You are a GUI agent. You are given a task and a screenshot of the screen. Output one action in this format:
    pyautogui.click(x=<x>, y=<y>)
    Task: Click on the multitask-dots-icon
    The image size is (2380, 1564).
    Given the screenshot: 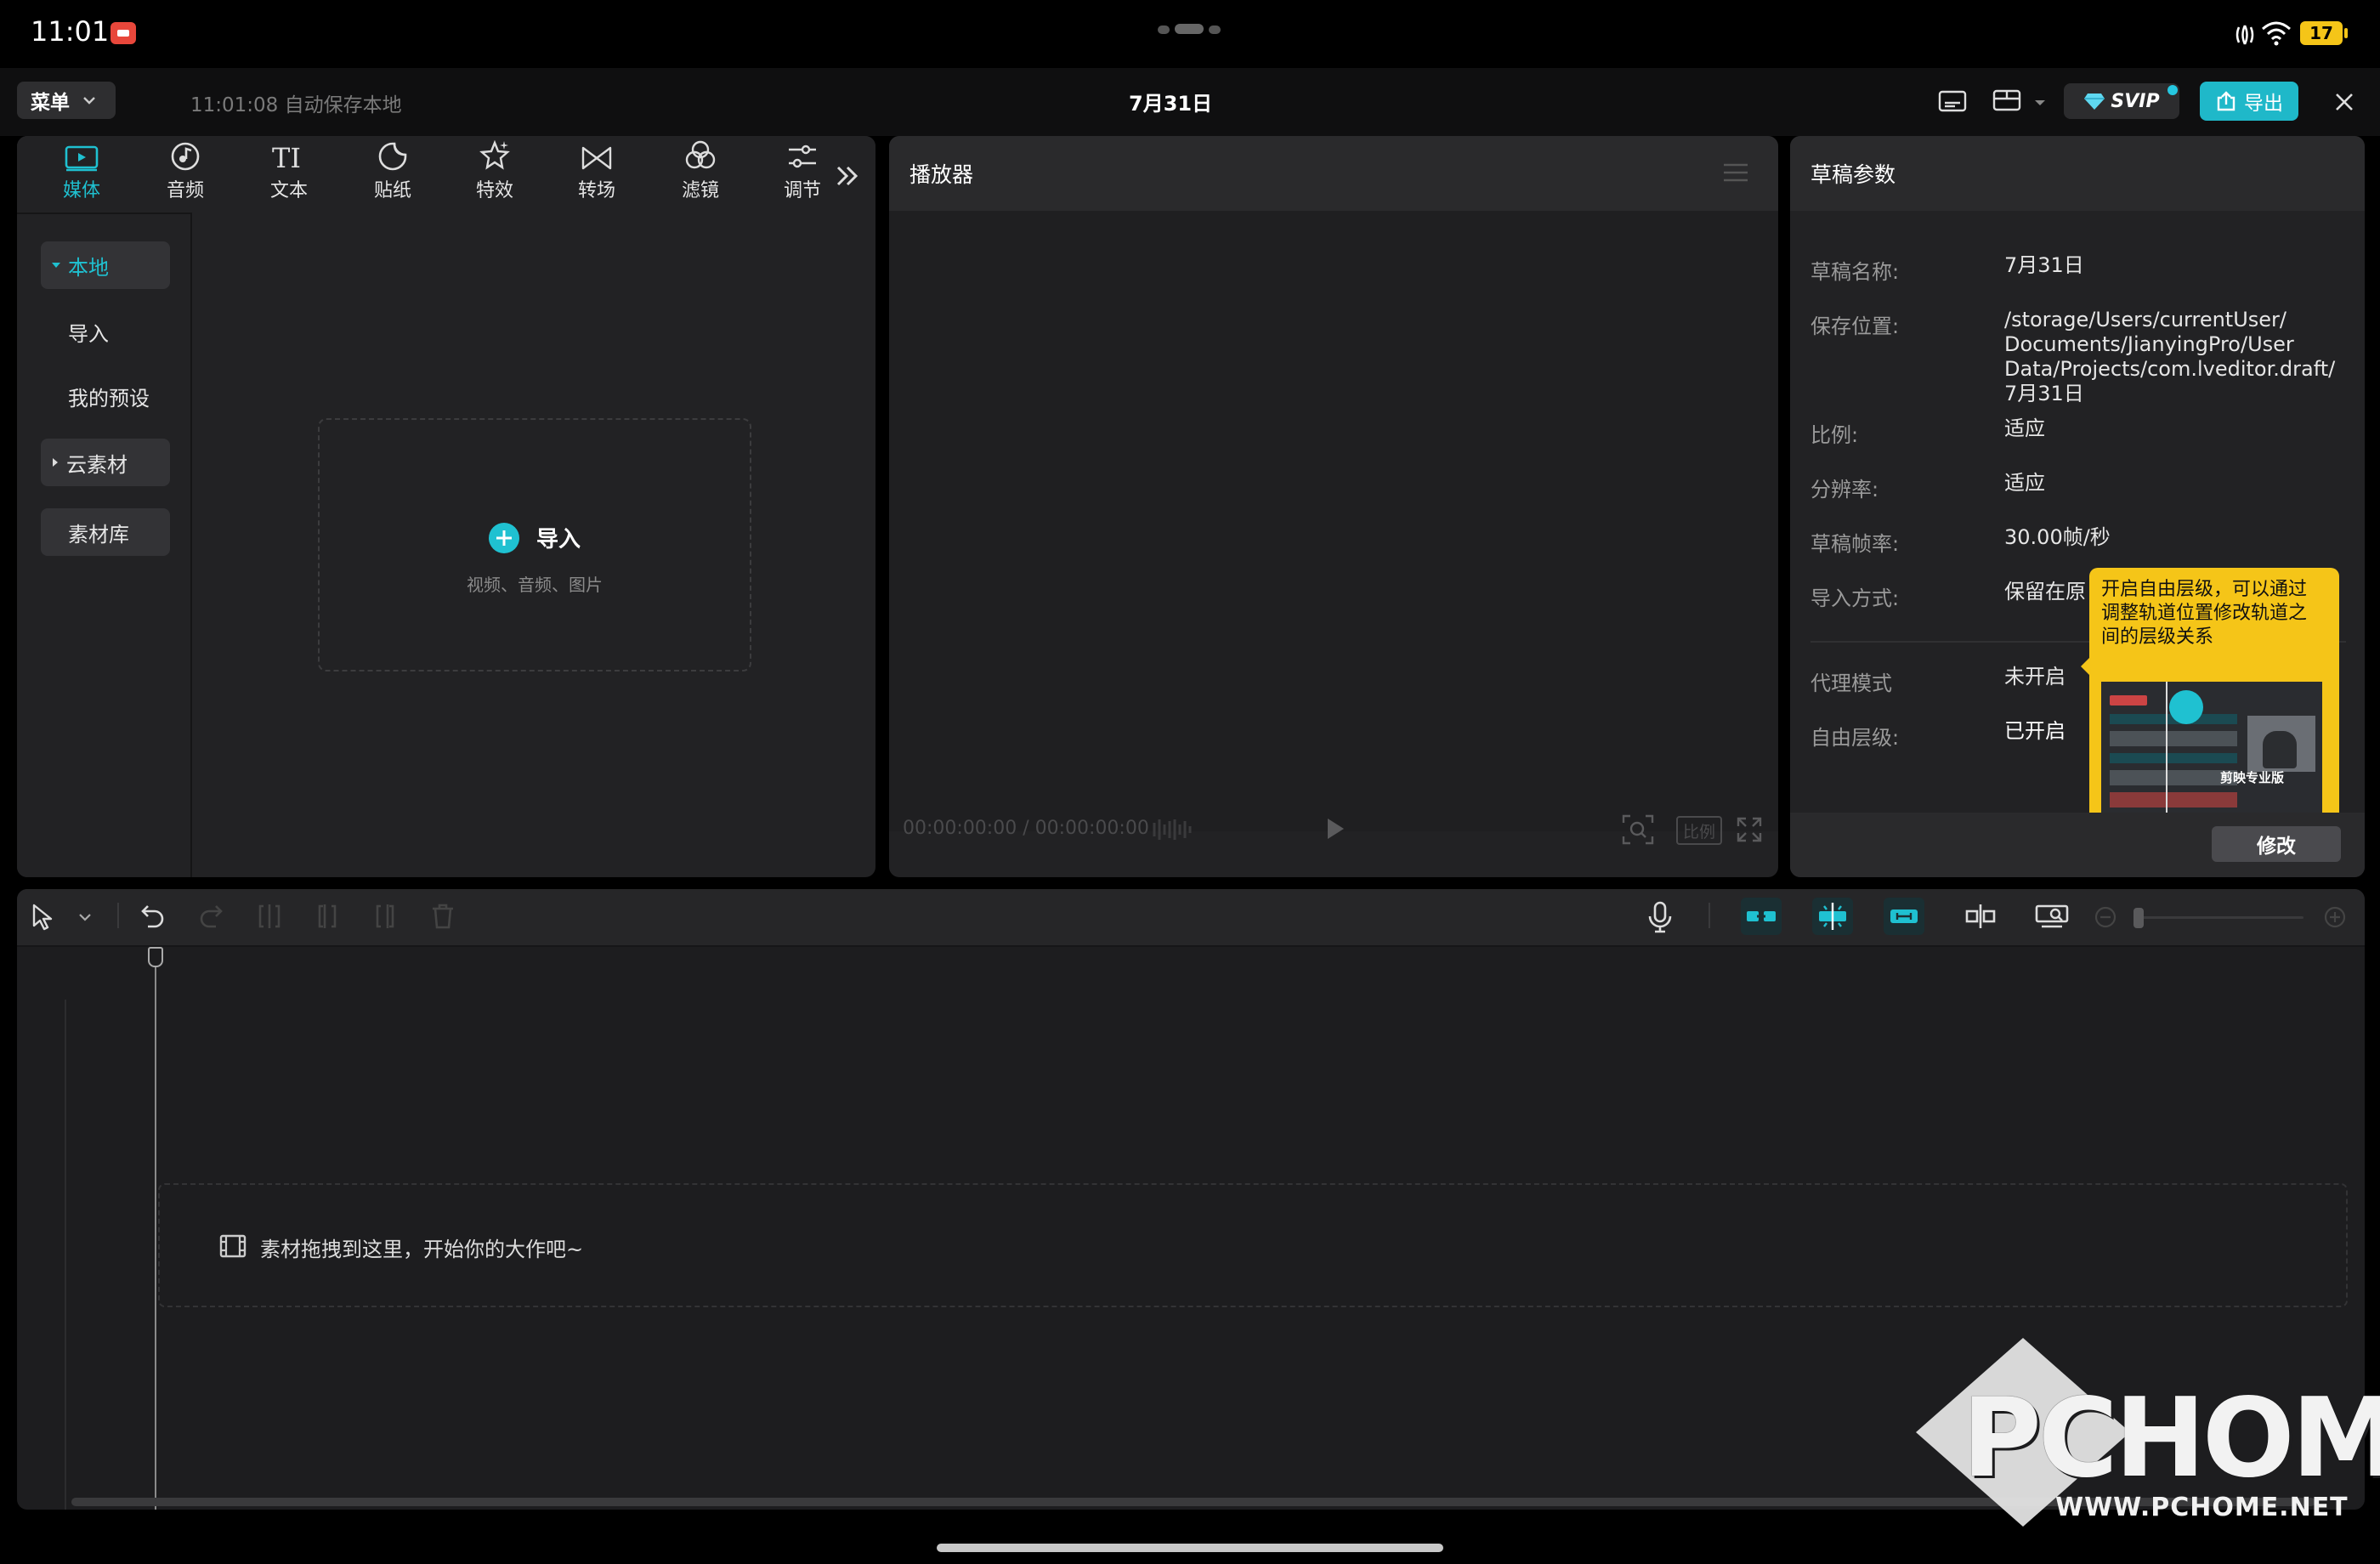 What is the action you would take?
    pyautogui.click(x=1190, y=29)
    